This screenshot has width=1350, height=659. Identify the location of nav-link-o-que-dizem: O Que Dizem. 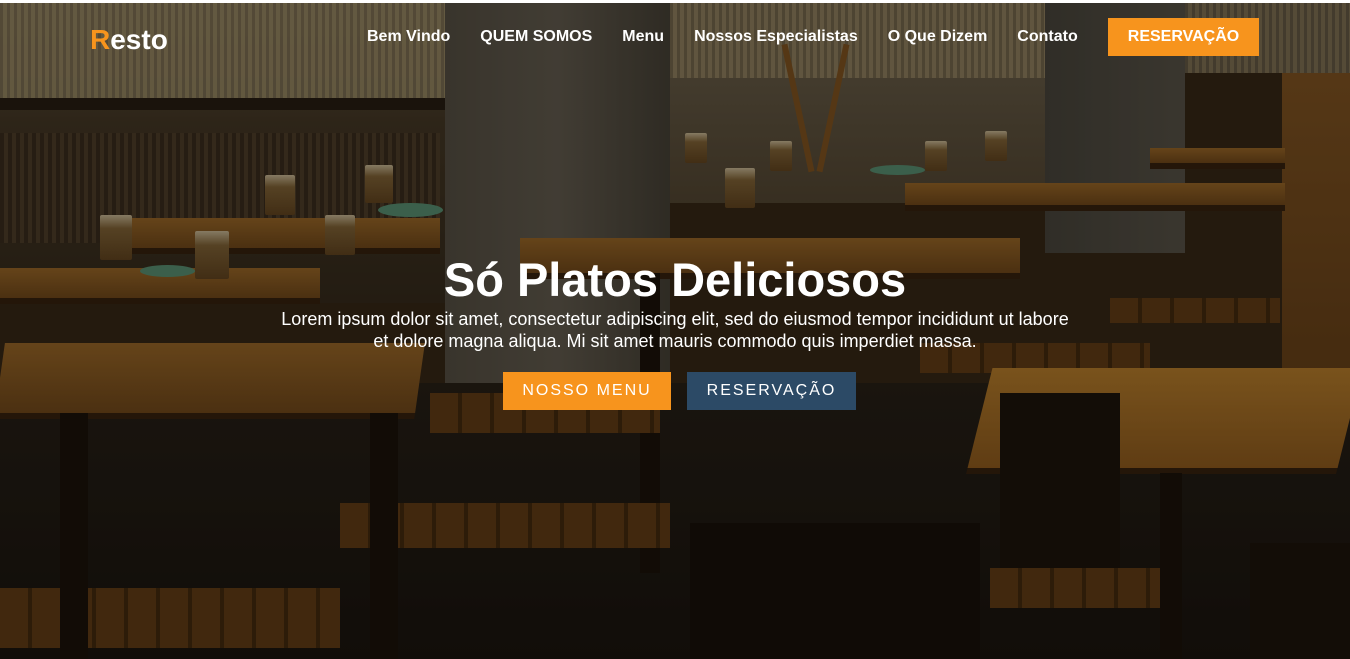
(938, 37).